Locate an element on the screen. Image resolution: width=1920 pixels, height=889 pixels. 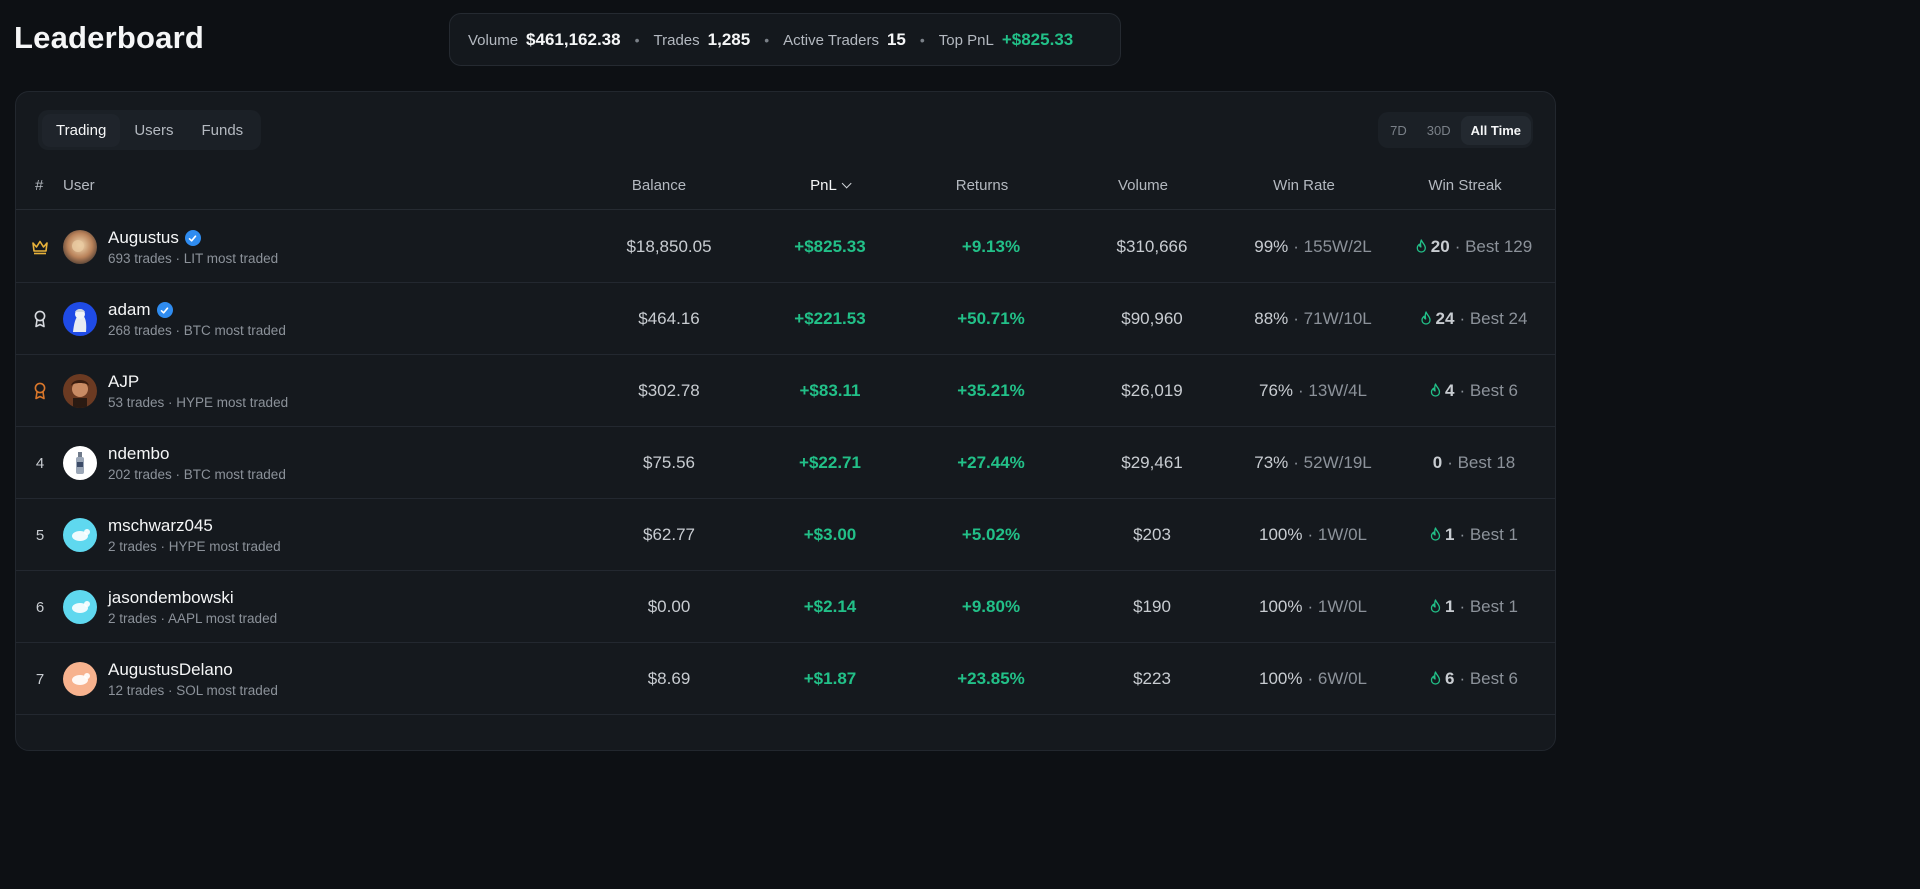
username: AugustusDelano is located at coordinates (170, 670).